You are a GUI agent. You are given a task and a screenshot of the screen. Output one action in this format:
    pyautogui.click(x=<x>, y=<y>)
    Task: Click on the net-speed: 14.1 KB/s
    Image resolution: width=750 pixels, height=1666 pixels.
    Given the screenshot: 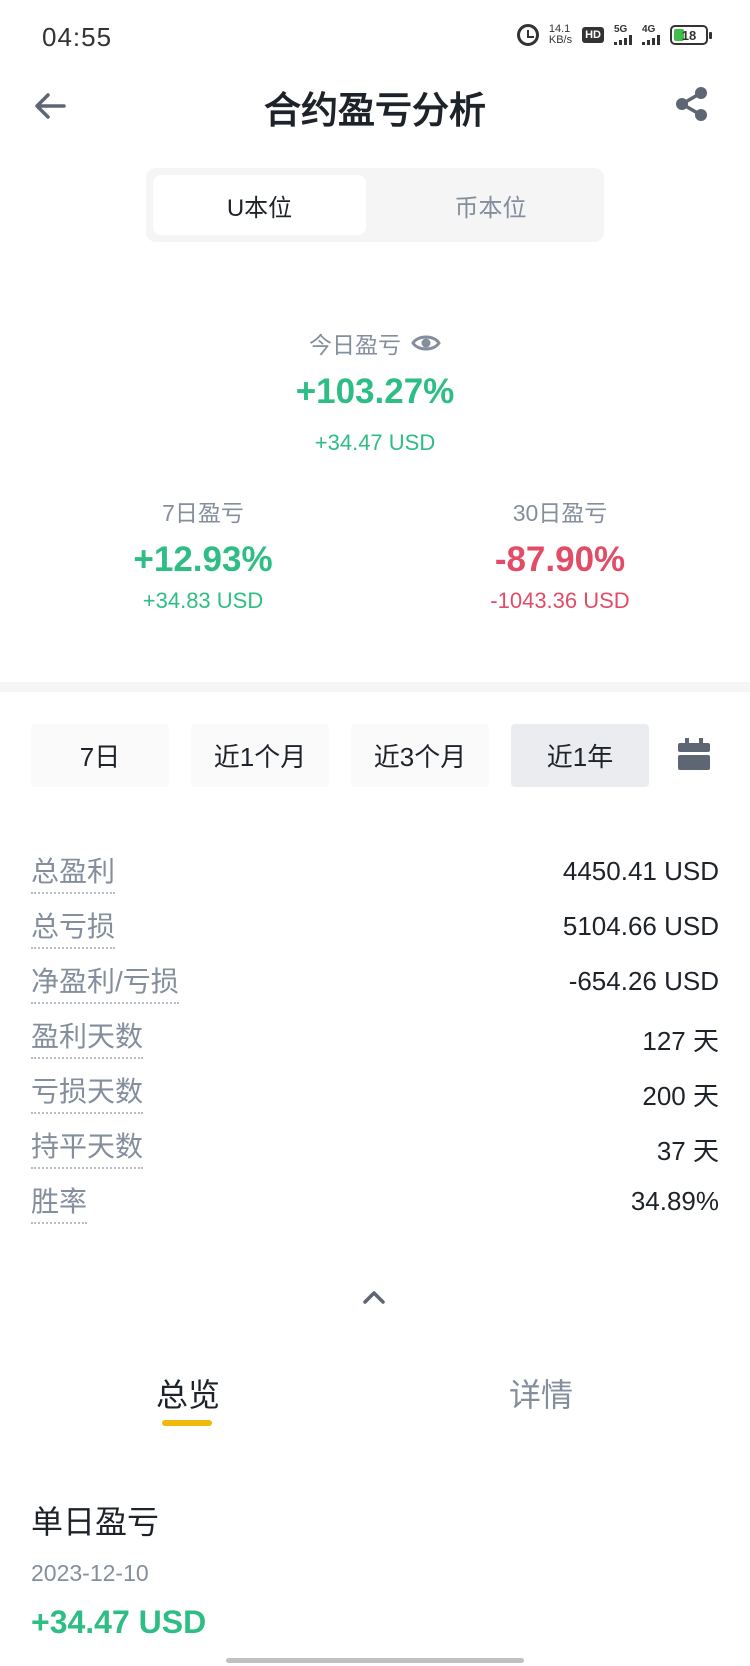 What is the action you would take?
    pyautogui.click(x=560, y=35)
    